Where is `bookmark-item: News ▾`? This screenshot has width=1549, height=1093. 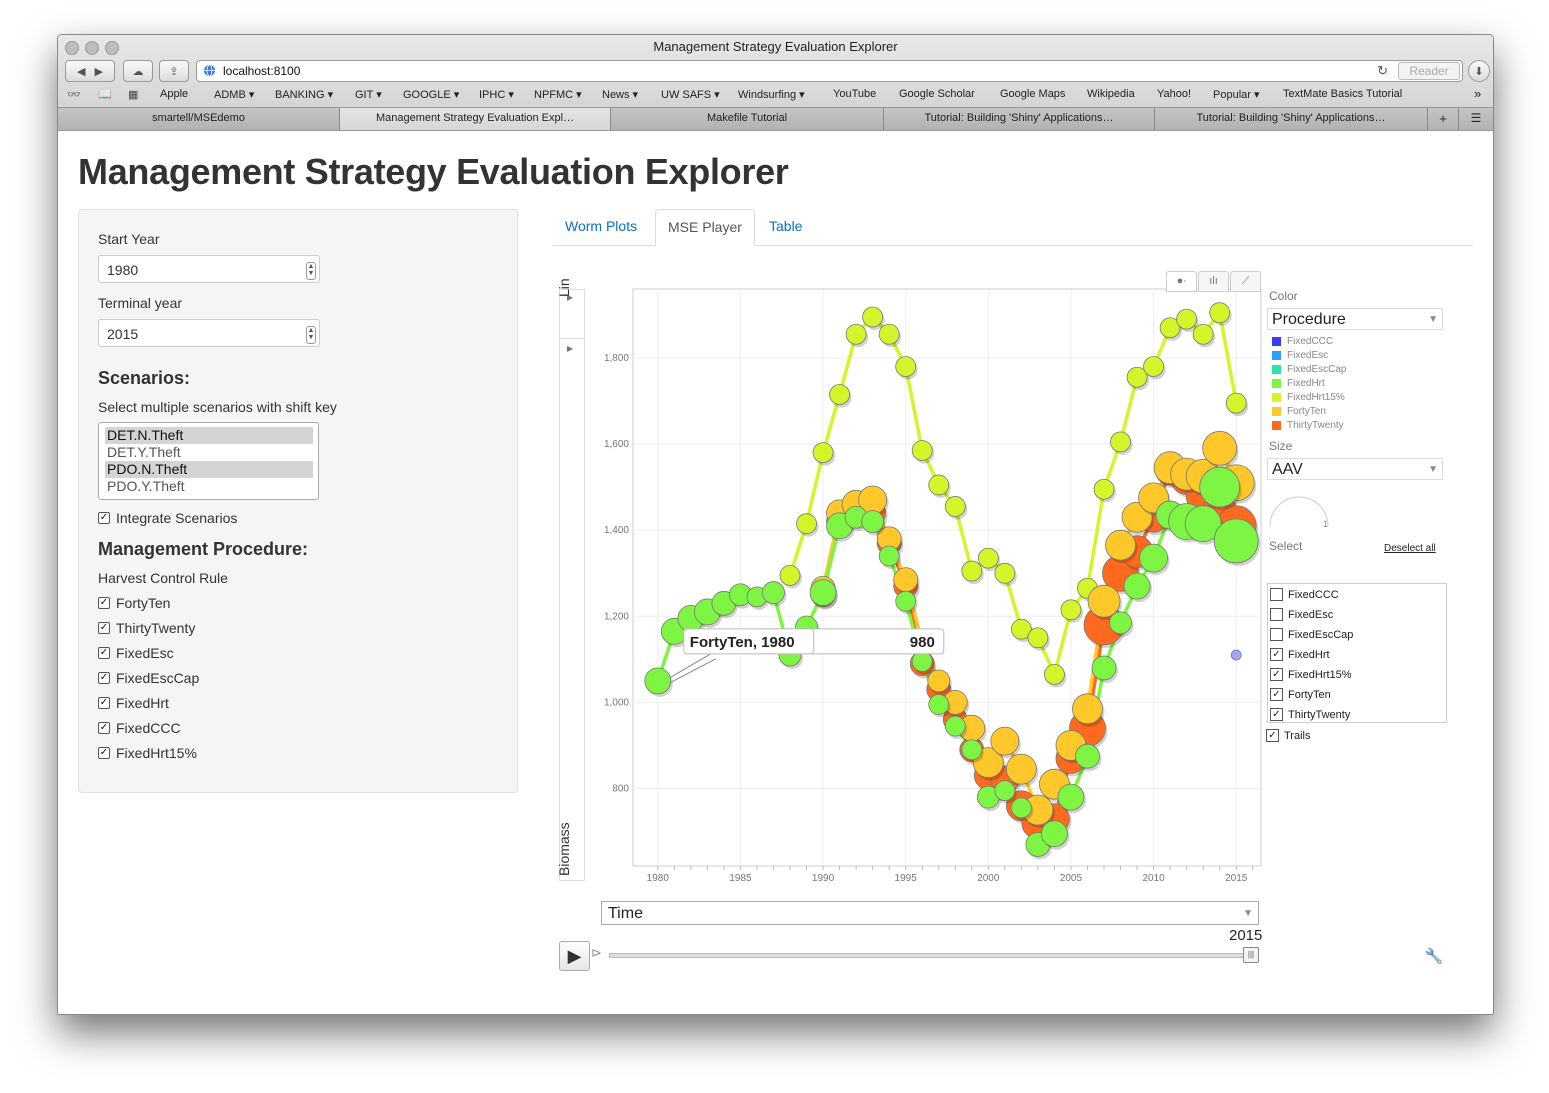
bookmark-item: News ▾ is located at coordinates (620, 94).